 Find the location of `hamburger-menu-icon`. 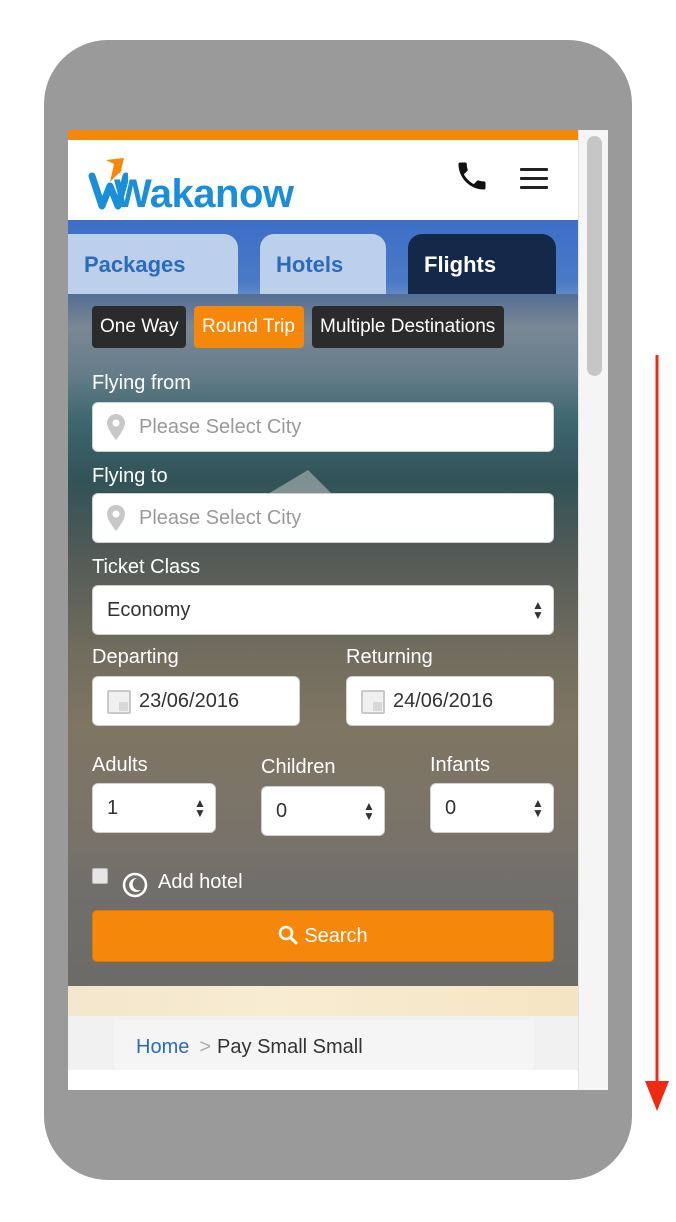

hamburger-menu-icon is located at coordinates (536, 179).